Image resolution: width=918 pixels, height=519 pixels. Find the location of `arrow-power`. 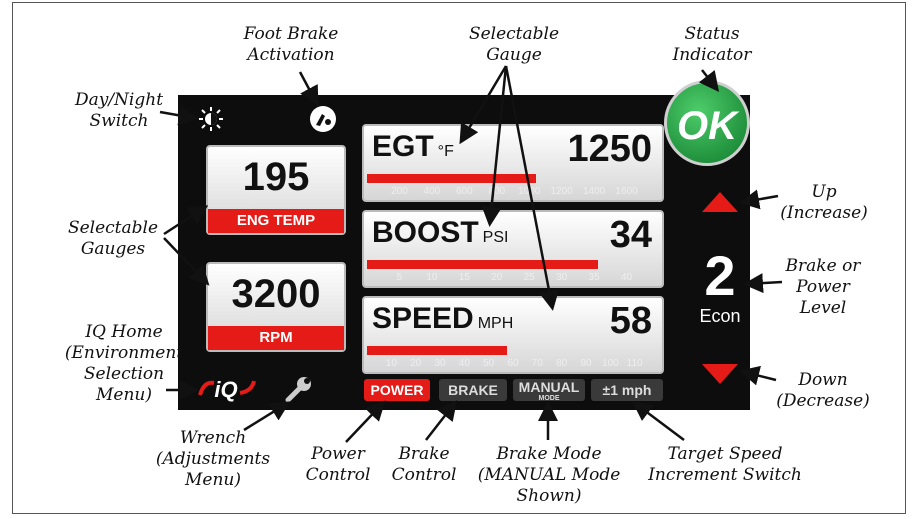

arrow-power is located at coordinates (365, 421).